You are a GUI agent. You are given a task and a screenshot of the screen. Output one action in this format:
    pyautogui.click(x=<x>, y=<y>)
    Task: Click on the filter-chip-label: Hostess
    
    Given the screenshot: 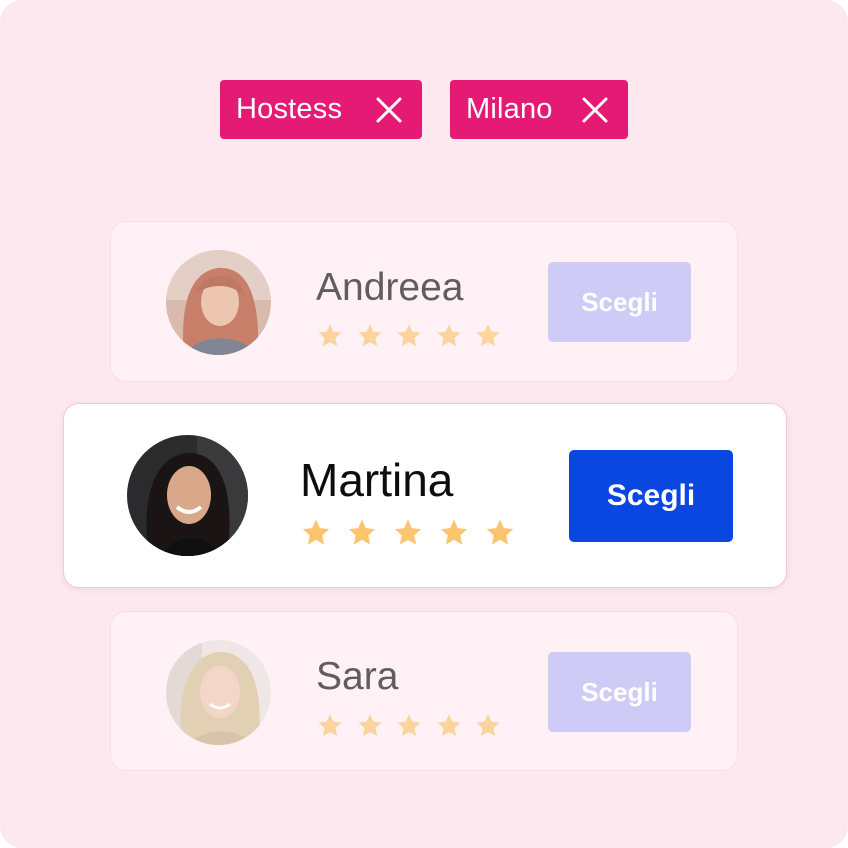 What is the action you would take?
    pyautogui.click(x=289, y=109)
    